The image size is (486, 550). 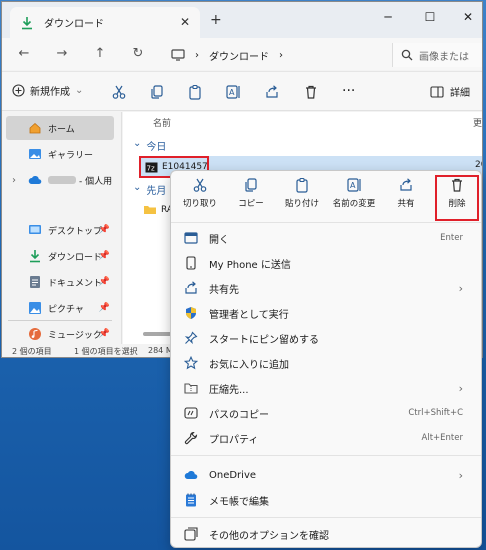 What do you see at coordinates (162, 122) in the screenshot?
I see `column-header-name: 名前` at bounding box center [162, 122].